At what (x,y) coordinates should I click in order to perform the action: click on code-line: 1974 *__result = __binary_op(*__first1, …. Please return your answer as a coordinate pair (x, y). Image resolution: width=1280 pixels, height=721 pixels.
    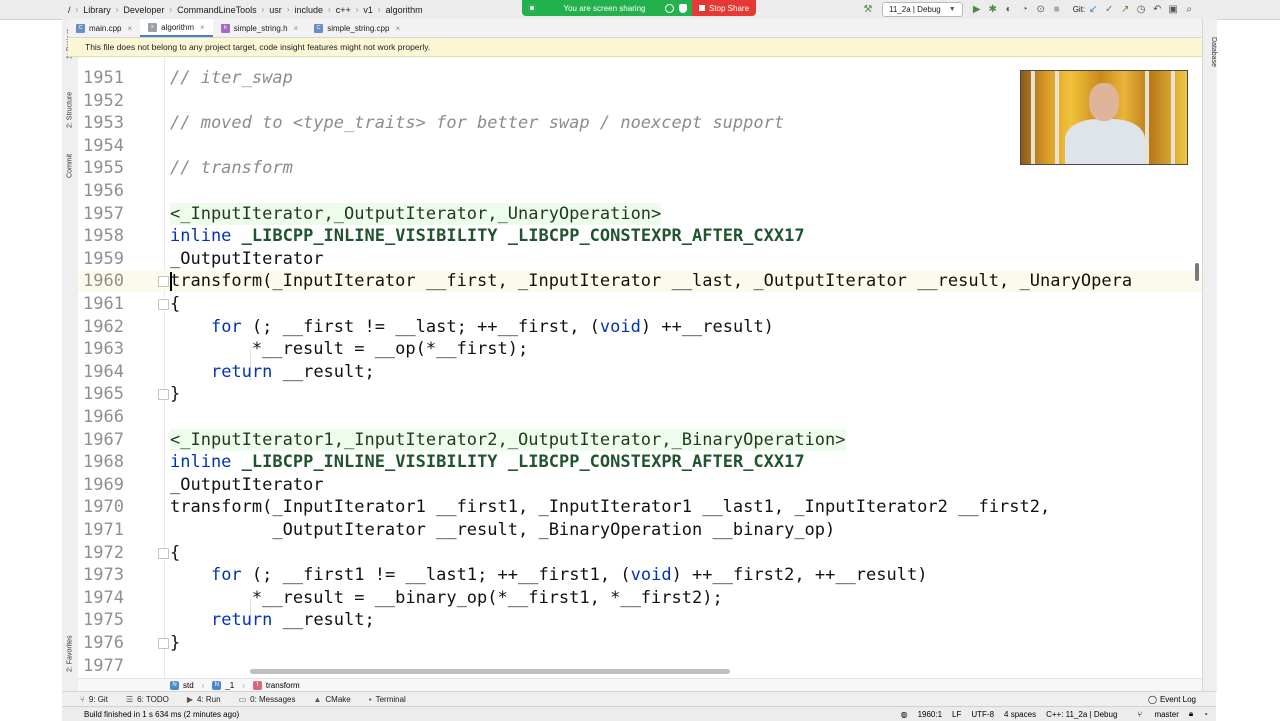
    Looking at the image, I should click on (640, 598).